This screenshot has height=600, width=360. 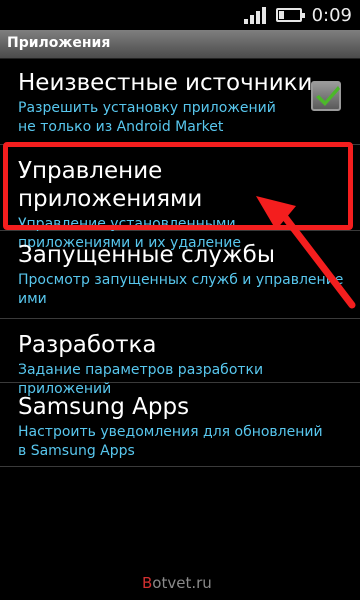 What do you see at coordinates (182, 583) in the screenshot?
I see `watermark-rest: otvet.ru` at bounding box center [182, 583].